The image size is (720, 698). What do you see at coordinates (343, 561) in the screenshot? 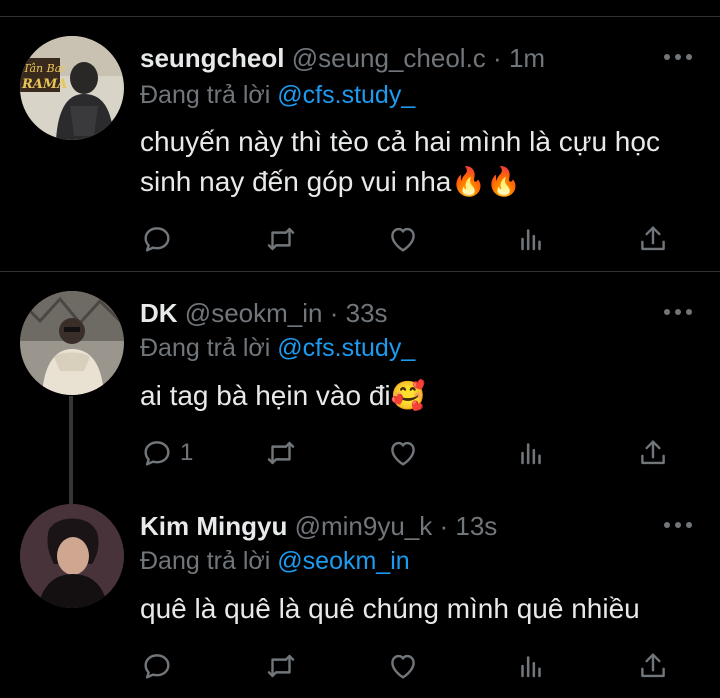
I see `mention-link: @seokm_in` at bounding box center [343, 561].